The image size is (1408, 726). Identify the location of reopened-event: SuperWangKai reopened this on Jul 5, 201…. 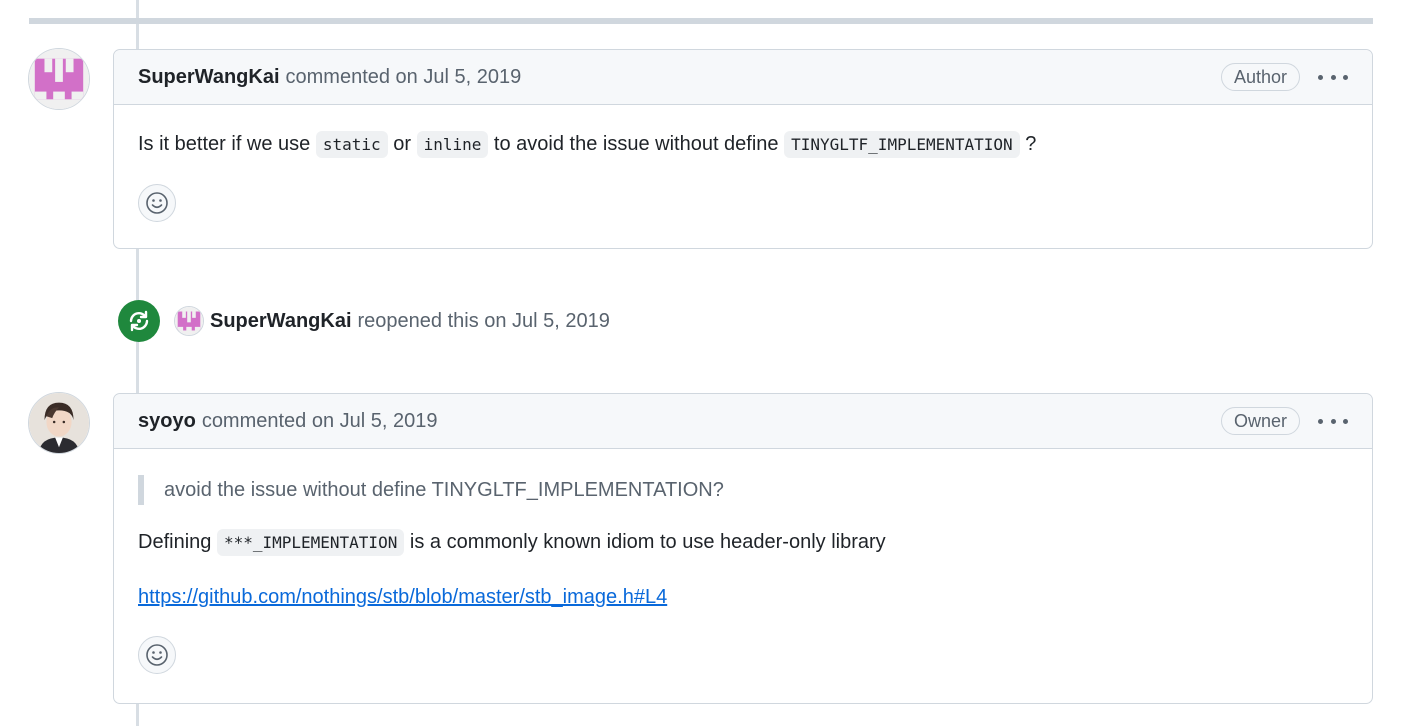
(364, 321).